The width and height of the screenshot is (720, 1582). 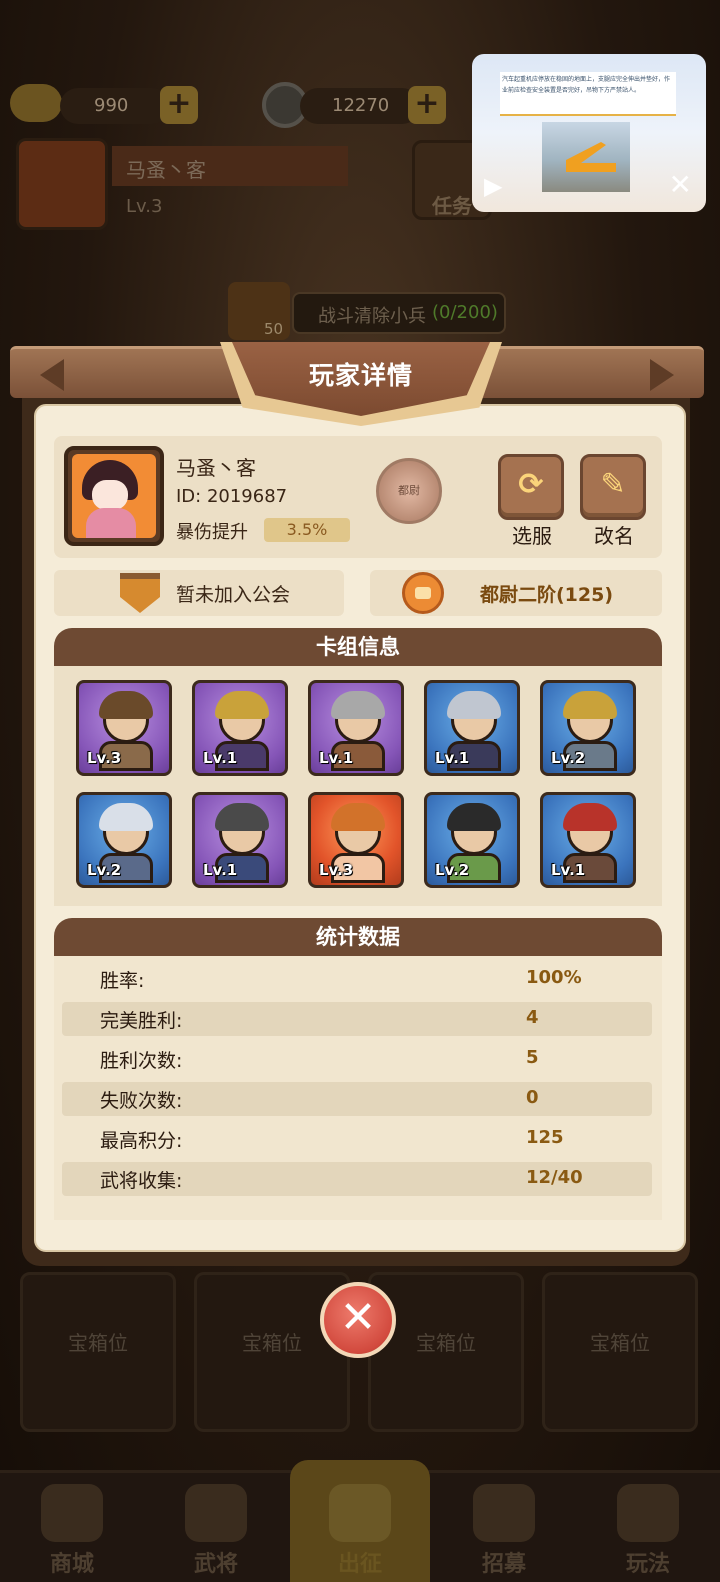 What do you see at coordinates (427, 105) in the screenshot?
I see `add-coin-button: +` at bounding box center [427, 105].